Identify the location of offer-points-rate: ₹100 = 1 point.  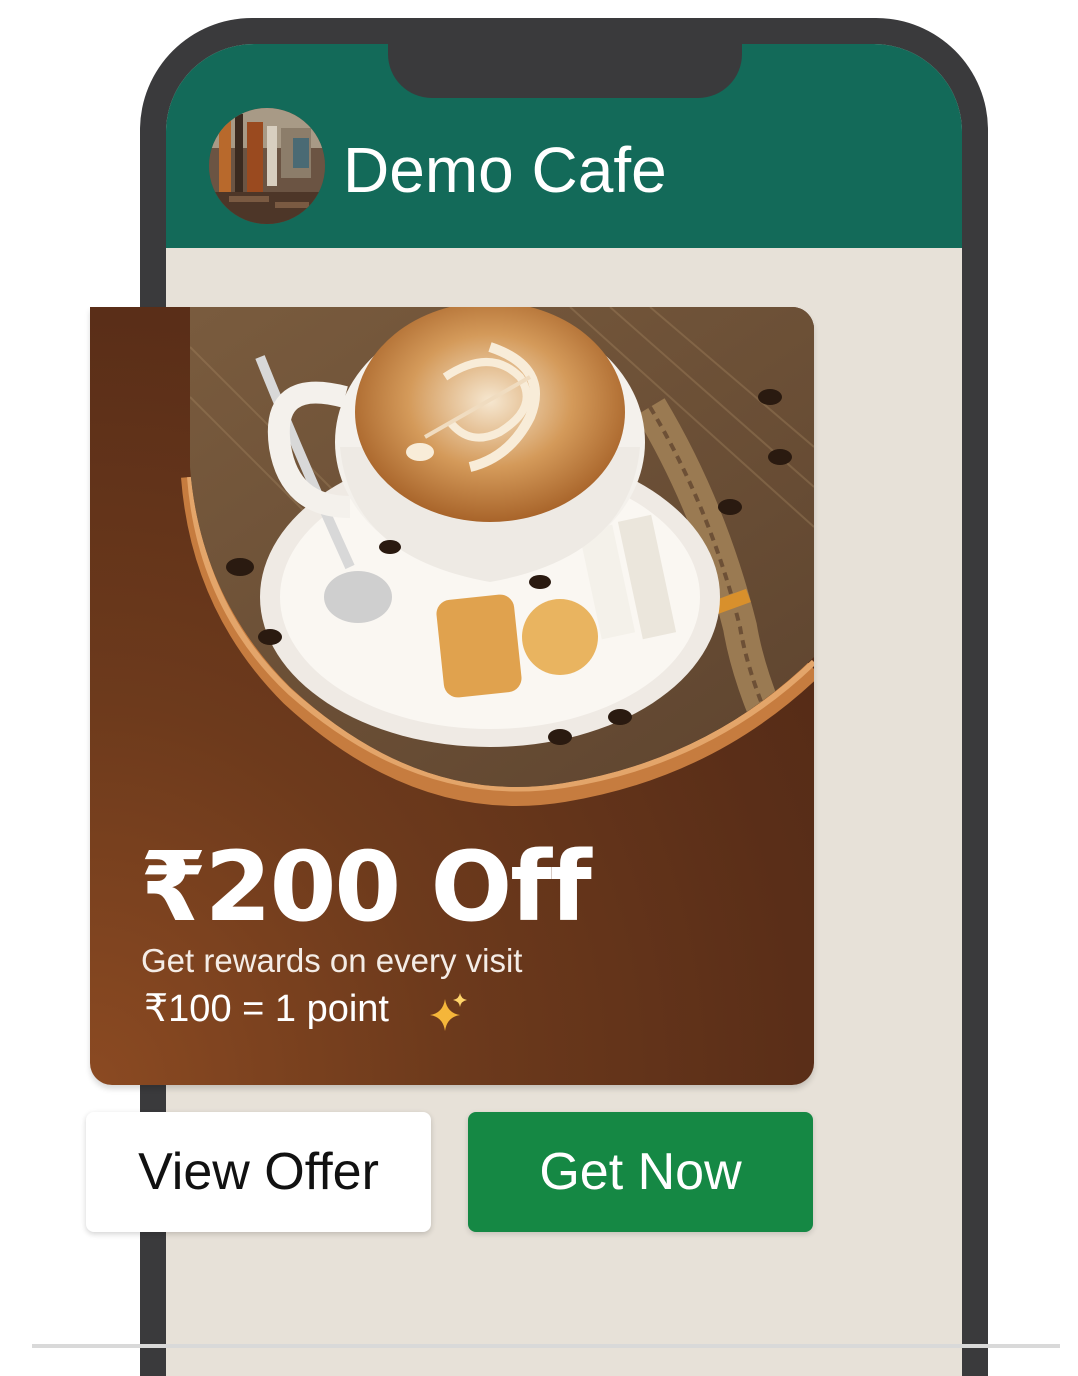
(266, 1009).